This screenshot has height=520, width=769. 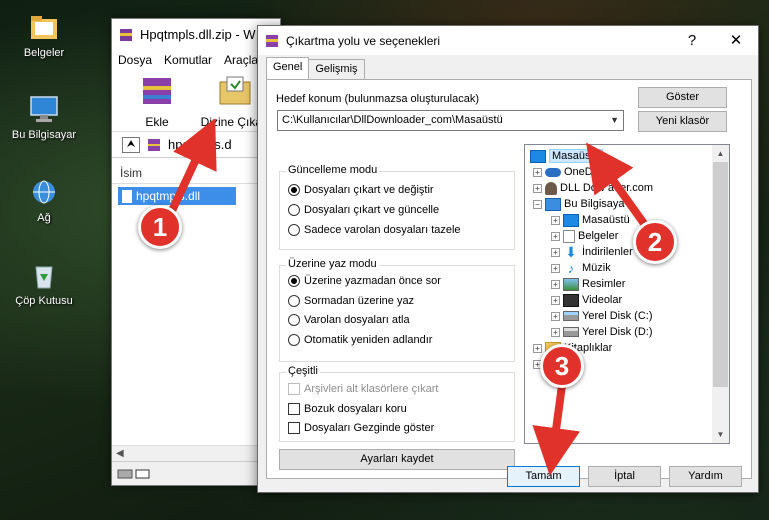 What do you see at coordinates (562, 366) in the screenshot?
I see `step-badge-3: 3` at bounding box center [562, 366].